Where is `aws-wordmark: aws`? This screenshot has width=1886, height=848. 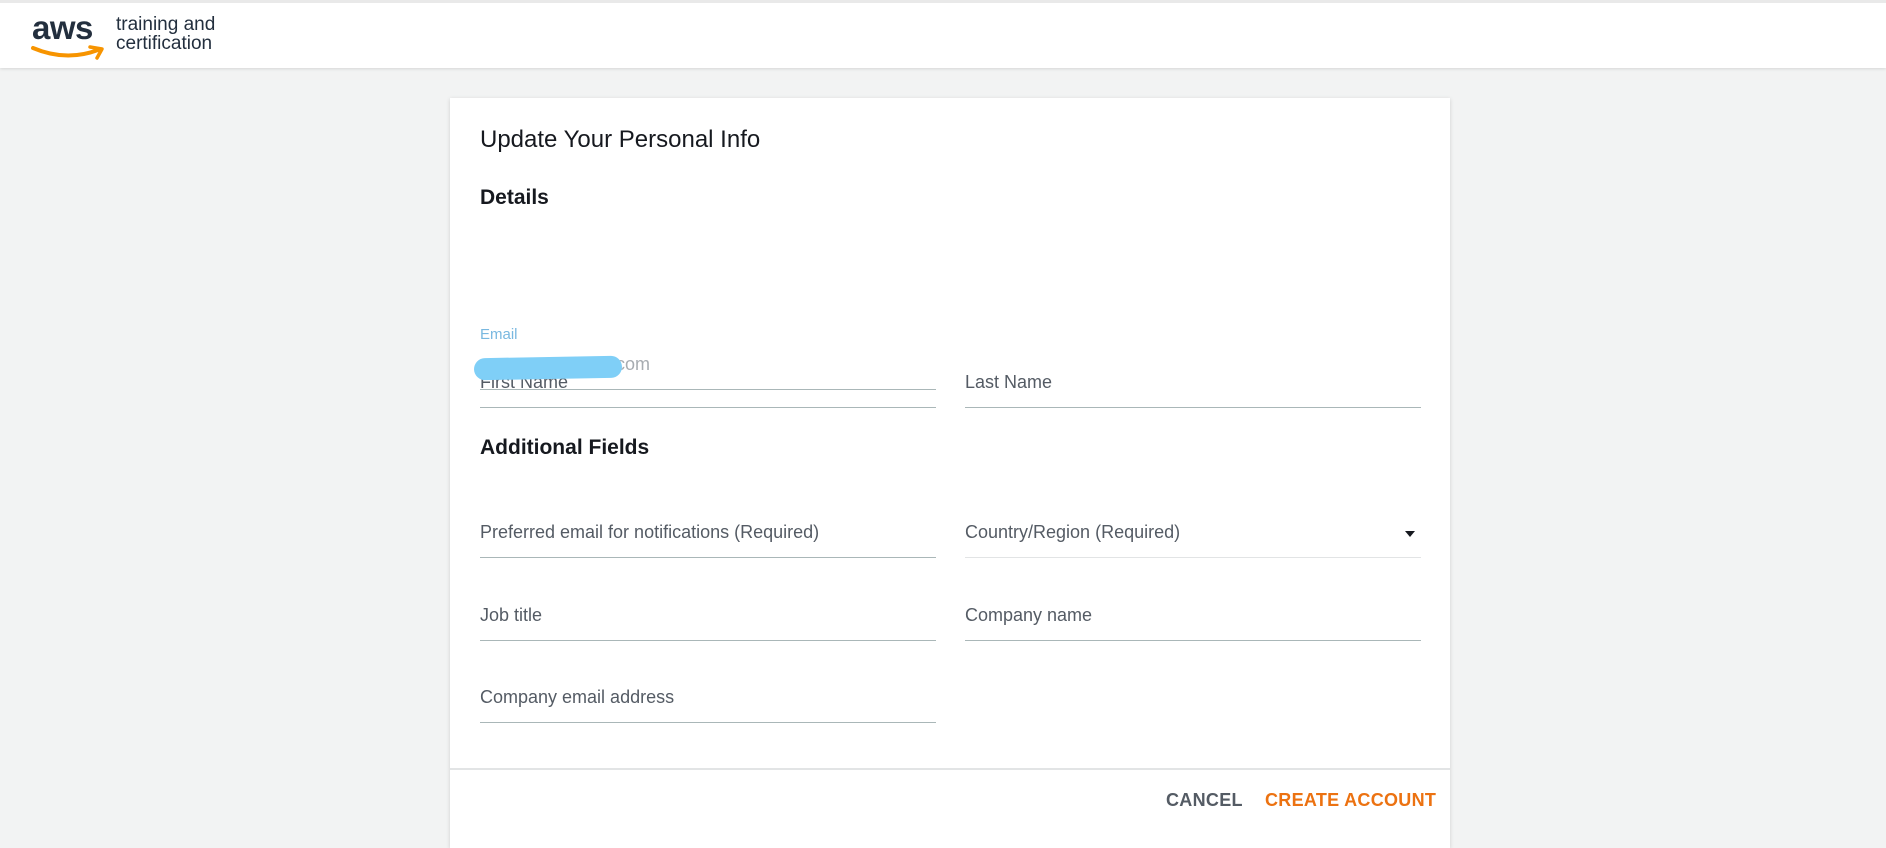
aws-wordmark: aws is located at coordinates (62, 27).